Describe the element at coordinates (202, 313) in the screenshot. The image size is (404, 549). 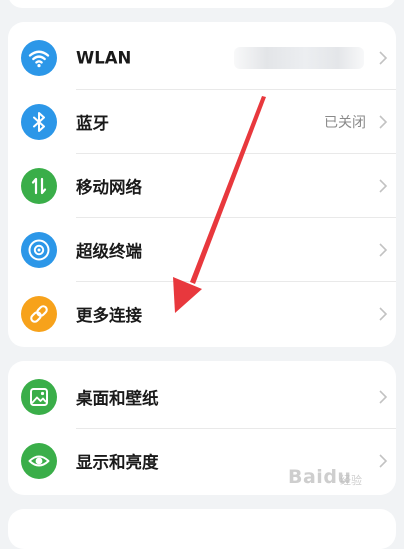
I see `settings-item-more-connections: 更多连接` at that location.